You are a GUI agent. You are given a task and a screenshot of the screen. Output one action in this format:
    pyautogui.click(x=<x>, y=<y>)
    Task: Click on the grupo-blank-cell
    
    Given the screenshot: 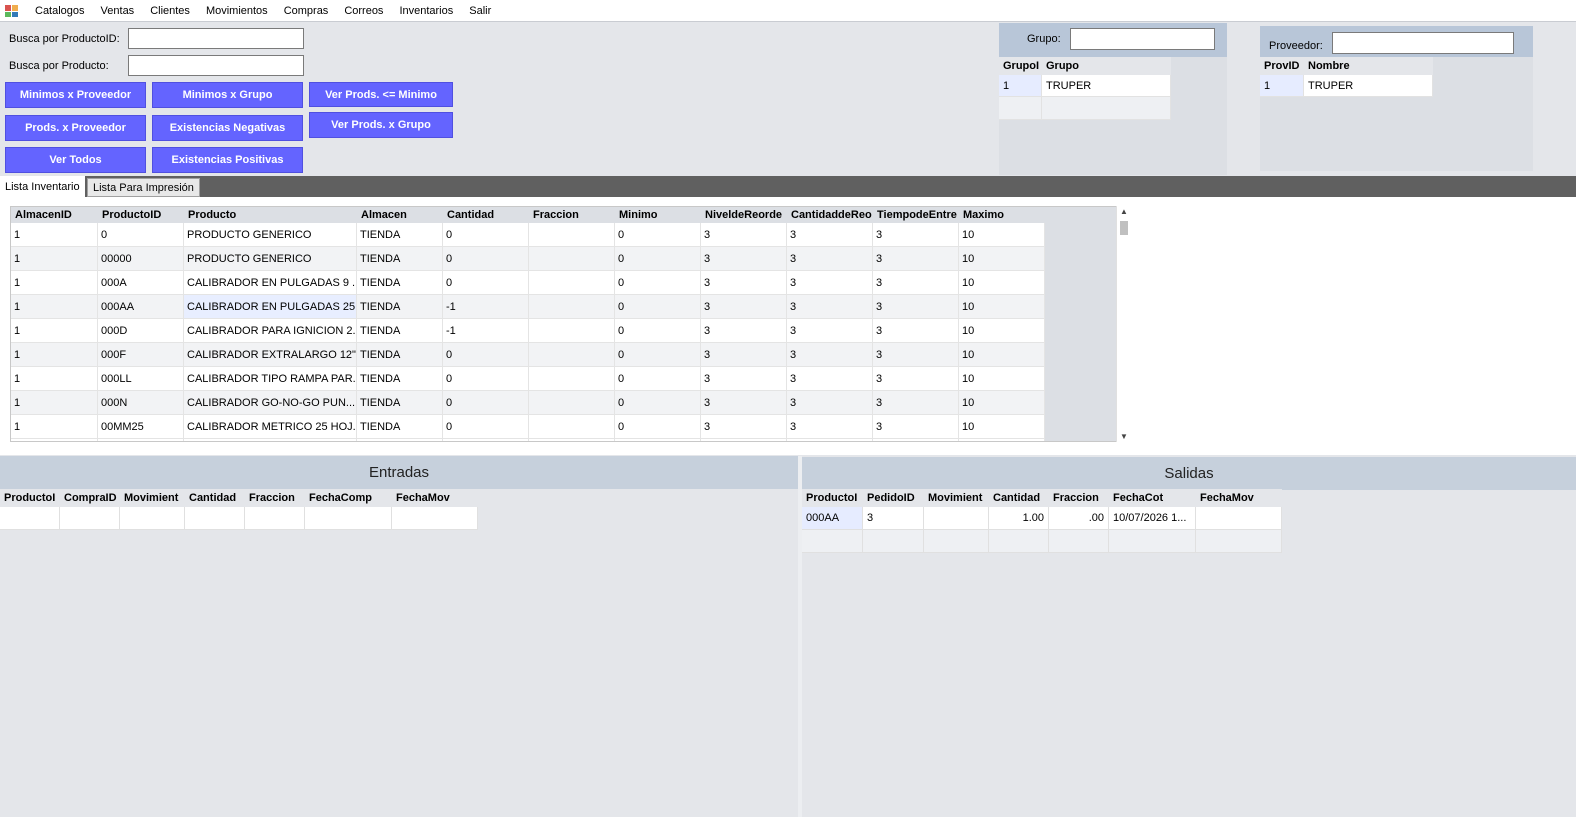 What is the action you would take?
    pyautogui.click(x=1106, y=108)
    